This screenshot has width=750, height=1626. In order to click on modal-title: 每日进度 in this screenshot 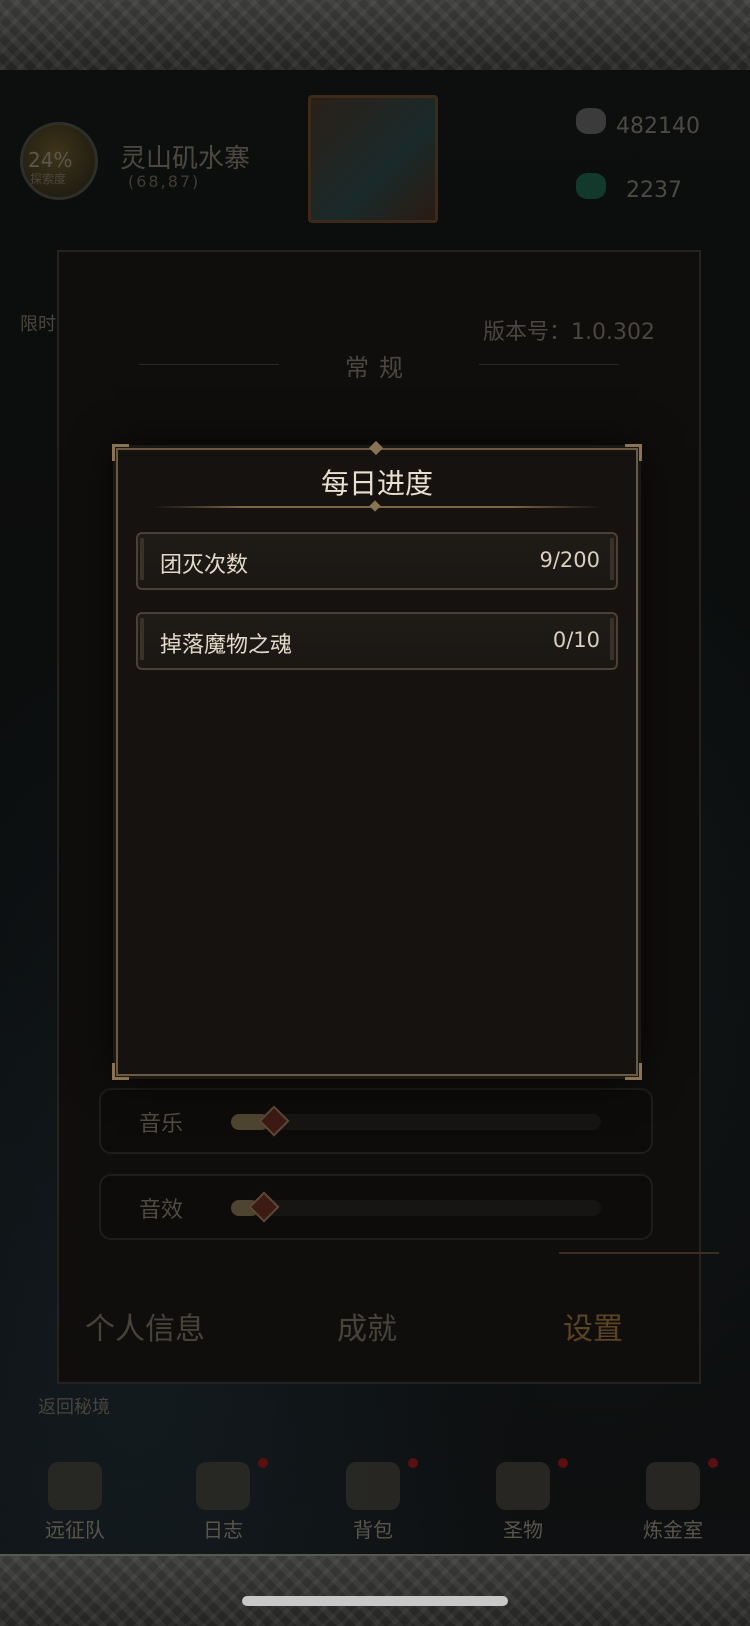, I will do `click(376, 483)`.